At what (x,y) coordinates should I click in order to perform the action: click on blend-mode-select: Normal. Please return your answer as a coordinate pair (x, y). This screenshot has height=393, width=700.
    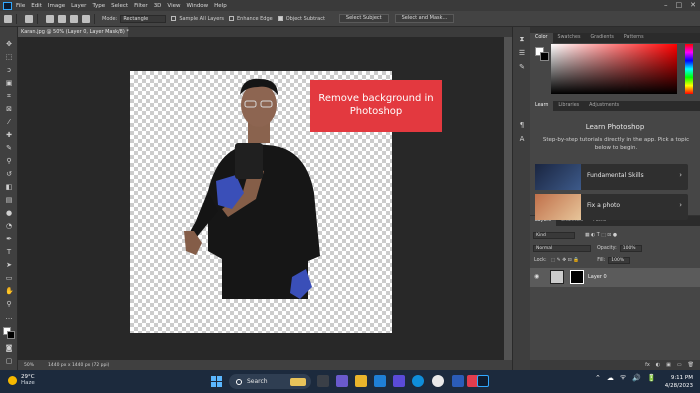
    Looking at the image, I should click on (562, 248).